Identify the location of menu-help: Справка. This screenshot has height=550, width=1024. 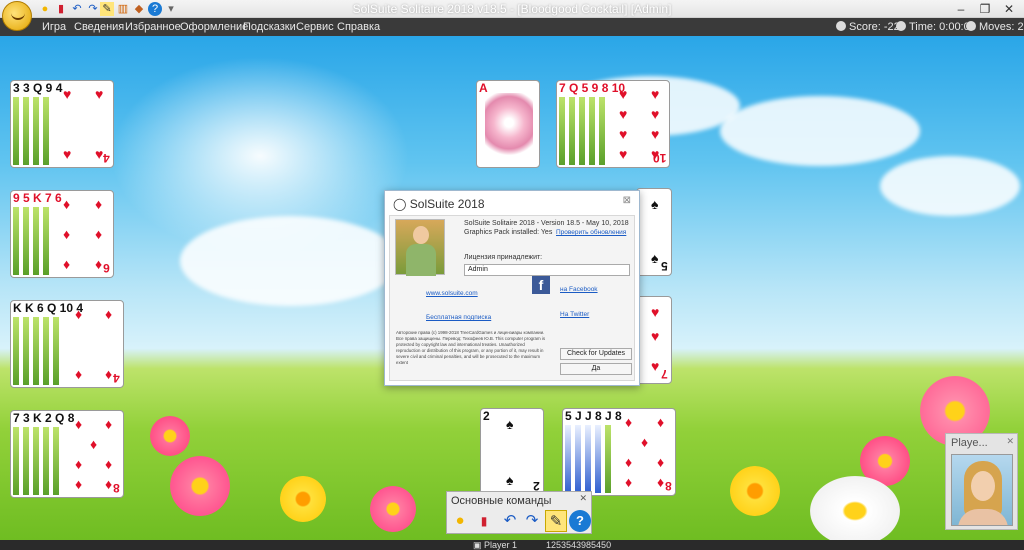
(358, 27).